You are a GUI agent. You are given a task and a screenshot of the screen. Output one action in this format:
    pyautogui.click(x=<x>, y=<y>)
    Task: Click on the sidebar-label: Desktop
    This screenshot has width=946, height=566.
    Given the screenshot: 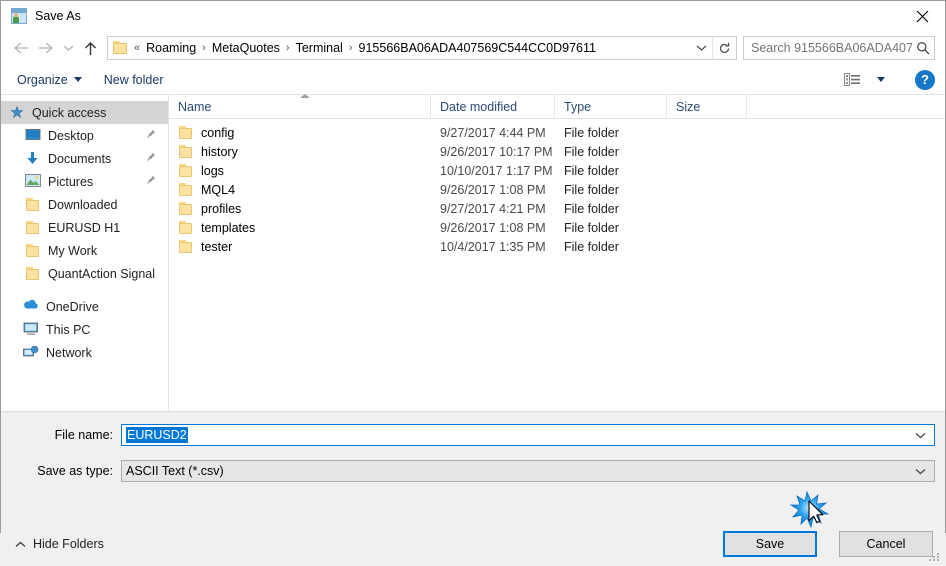 What is the action you would take?
    pyautogui.click(x=71, y=135)
    